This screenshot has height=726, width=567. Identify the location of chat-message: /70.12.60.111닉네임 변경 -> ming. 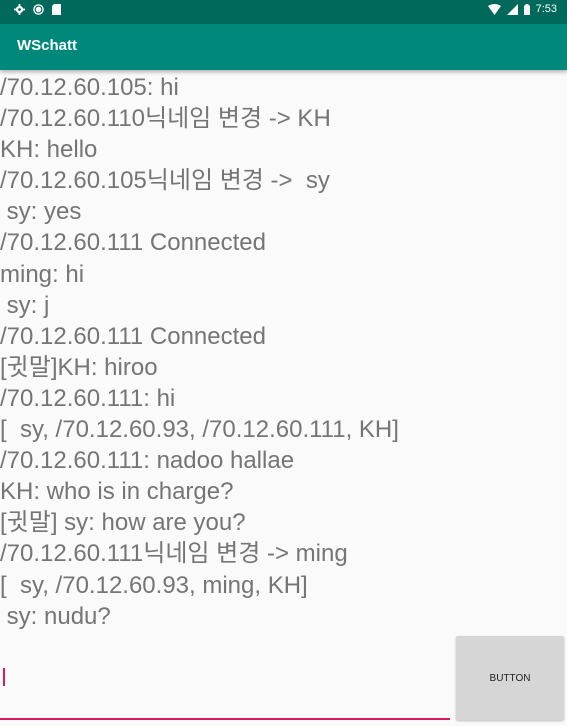
(174, 554).